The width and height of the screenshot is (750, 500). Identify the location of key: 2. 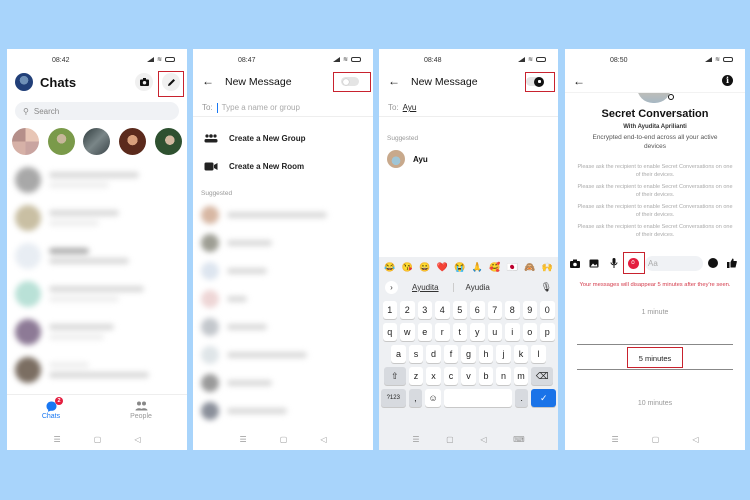
(407, 310).